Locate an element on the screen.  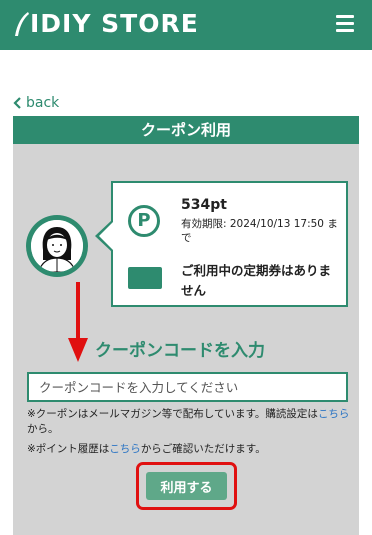
hamburger-menu-icon is located at coordinates (345, 24).